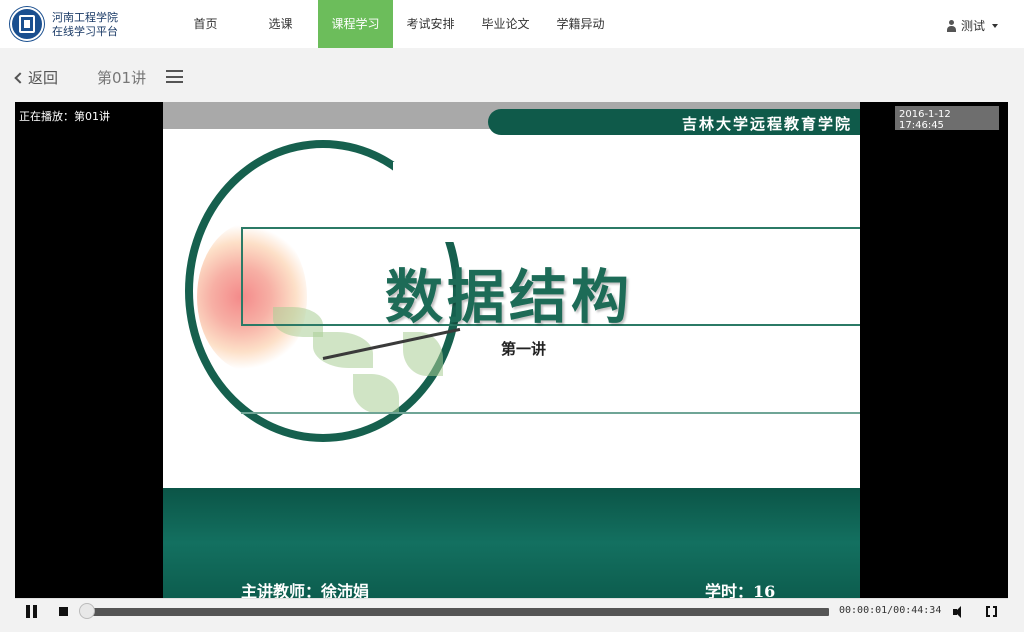 The image size is (1024, 632). Describe the element at coordinates (20, 78) in the screenshot. I see `chevron-left-icon` at that location.